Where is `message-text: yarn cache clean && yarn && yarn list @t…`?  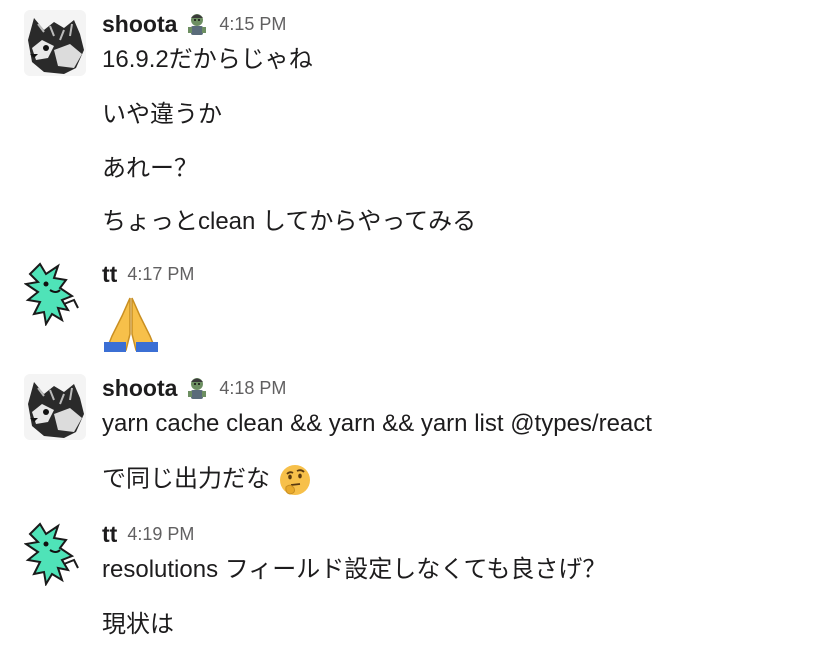
message-text: yarn cache clean && yarn && yarn list @t… is located at coordinates (377, 423).